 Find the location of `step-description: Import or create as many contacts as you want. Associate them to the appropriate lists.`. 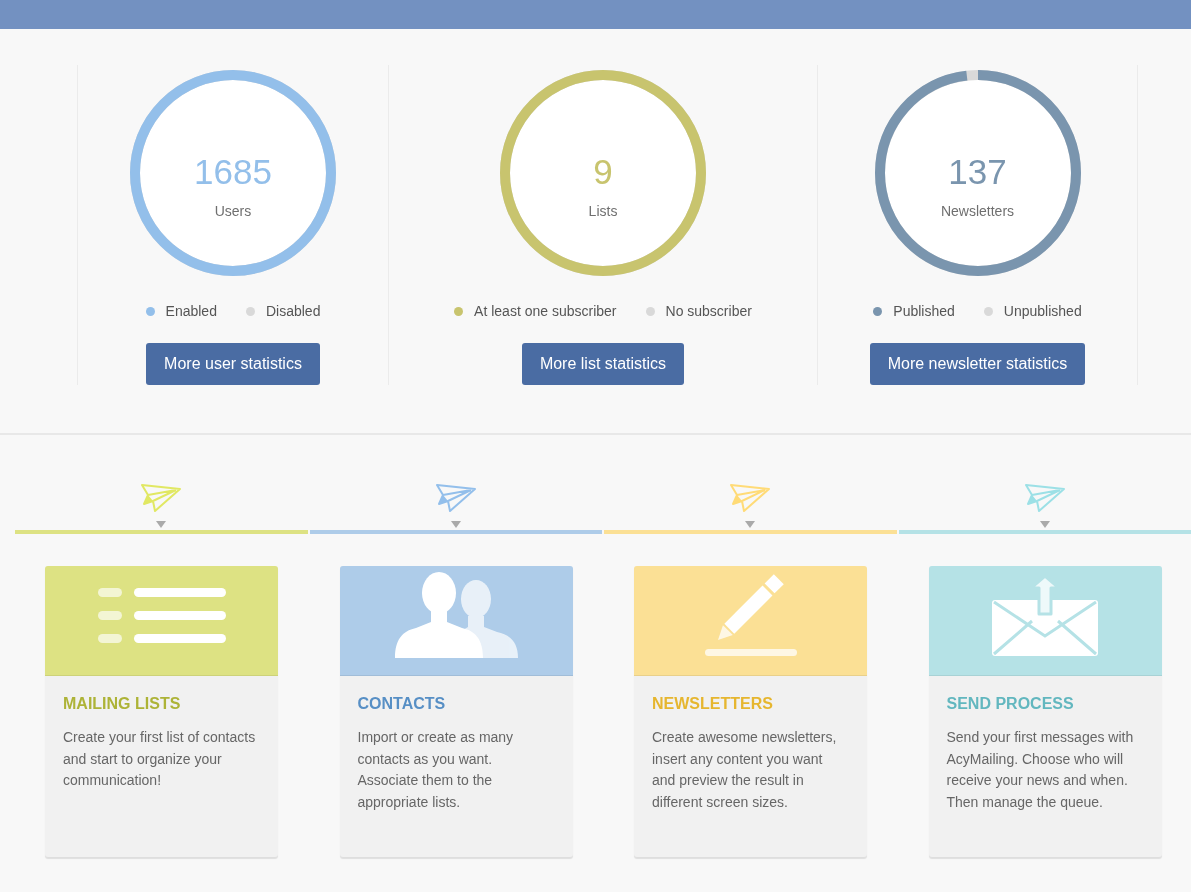

step-description: Import or create as many contacts as you want. Associate them to the appropriate lists. is located at coordinates (436, 770).